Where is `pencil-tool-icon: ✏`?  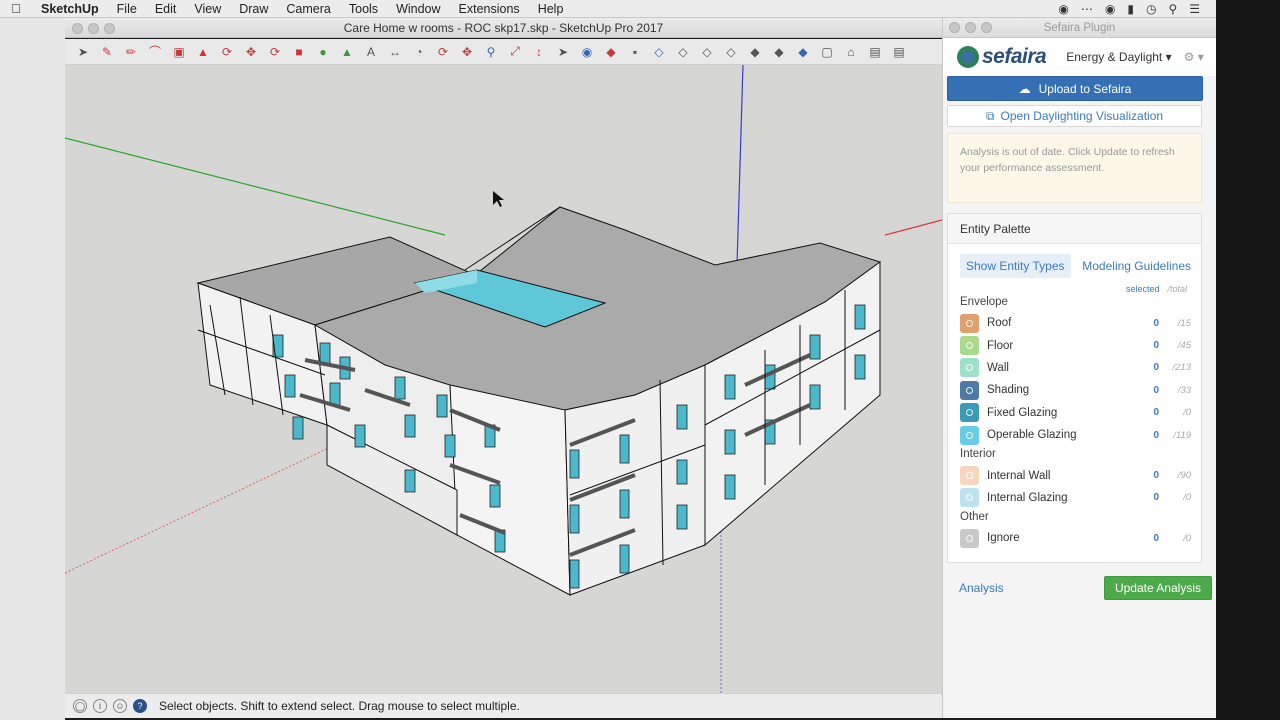
pencil-tool-icon: ✏ is located at coordinates (131, 52).